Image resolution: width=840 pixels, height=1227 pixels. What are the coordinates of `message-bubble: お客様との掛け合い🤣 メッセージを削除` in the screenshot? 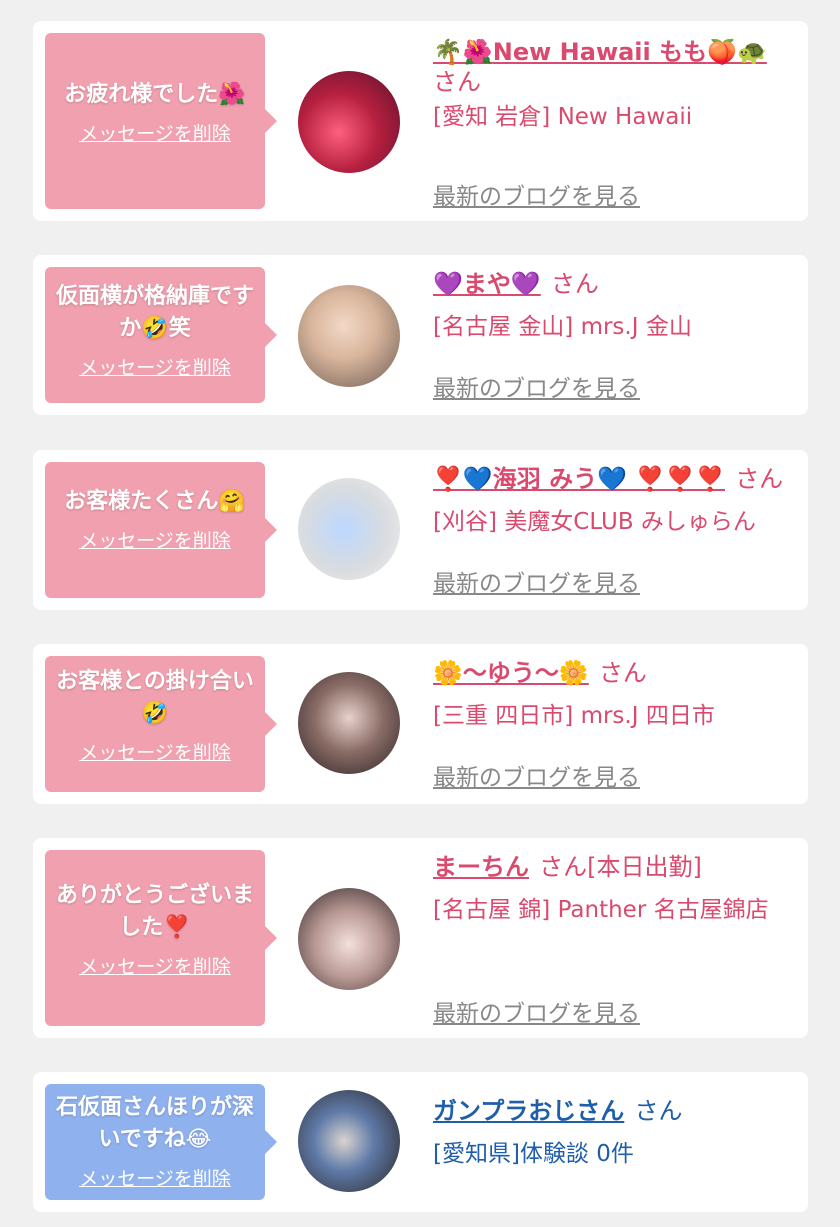 It's located at (161, 724).